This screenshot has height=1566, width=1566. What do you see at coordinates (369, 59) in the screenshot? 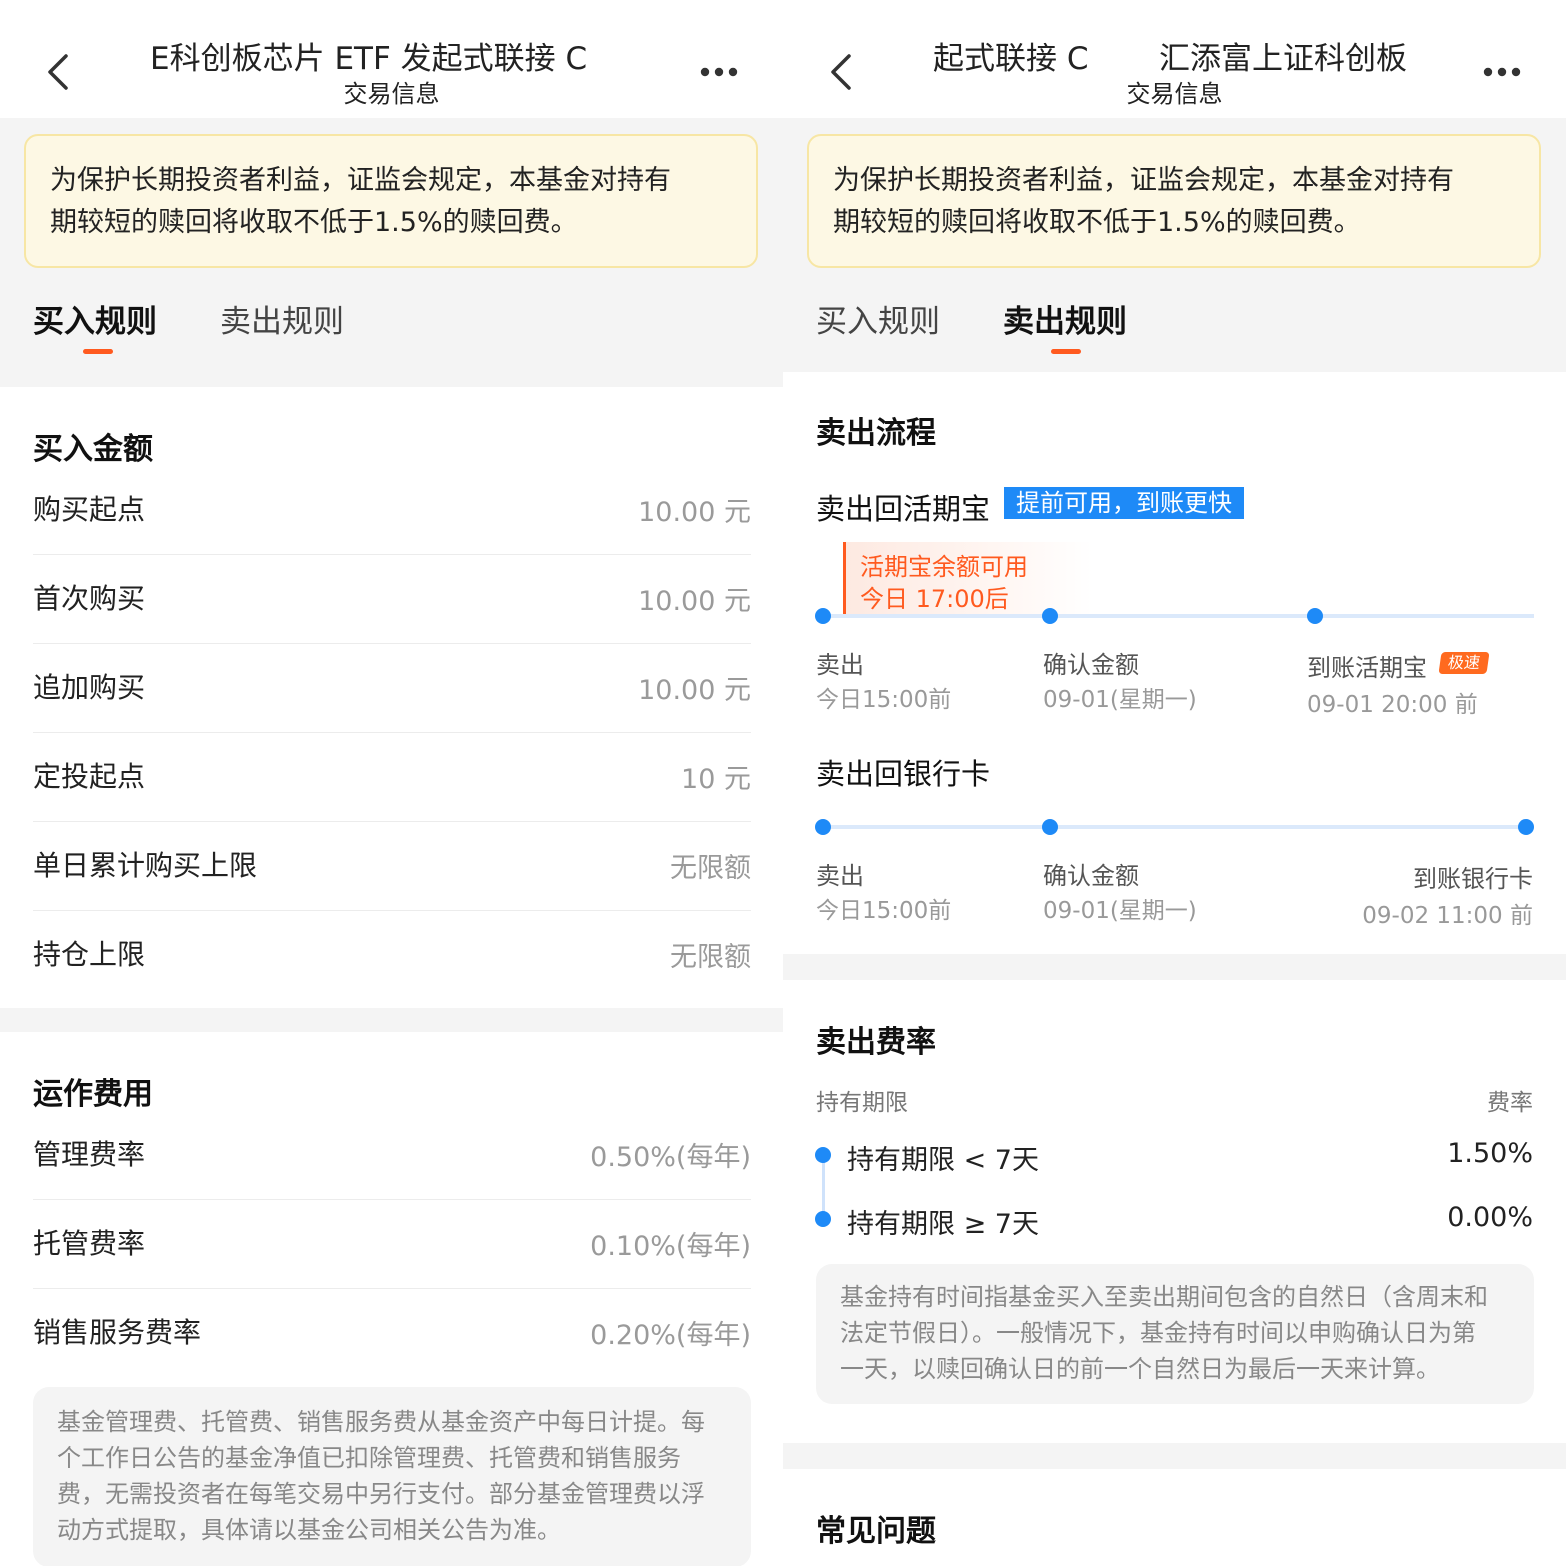
I see `fund-title-text: E科创板芯片 ETF 发起式联接 C` at bounding box center [369, 59].